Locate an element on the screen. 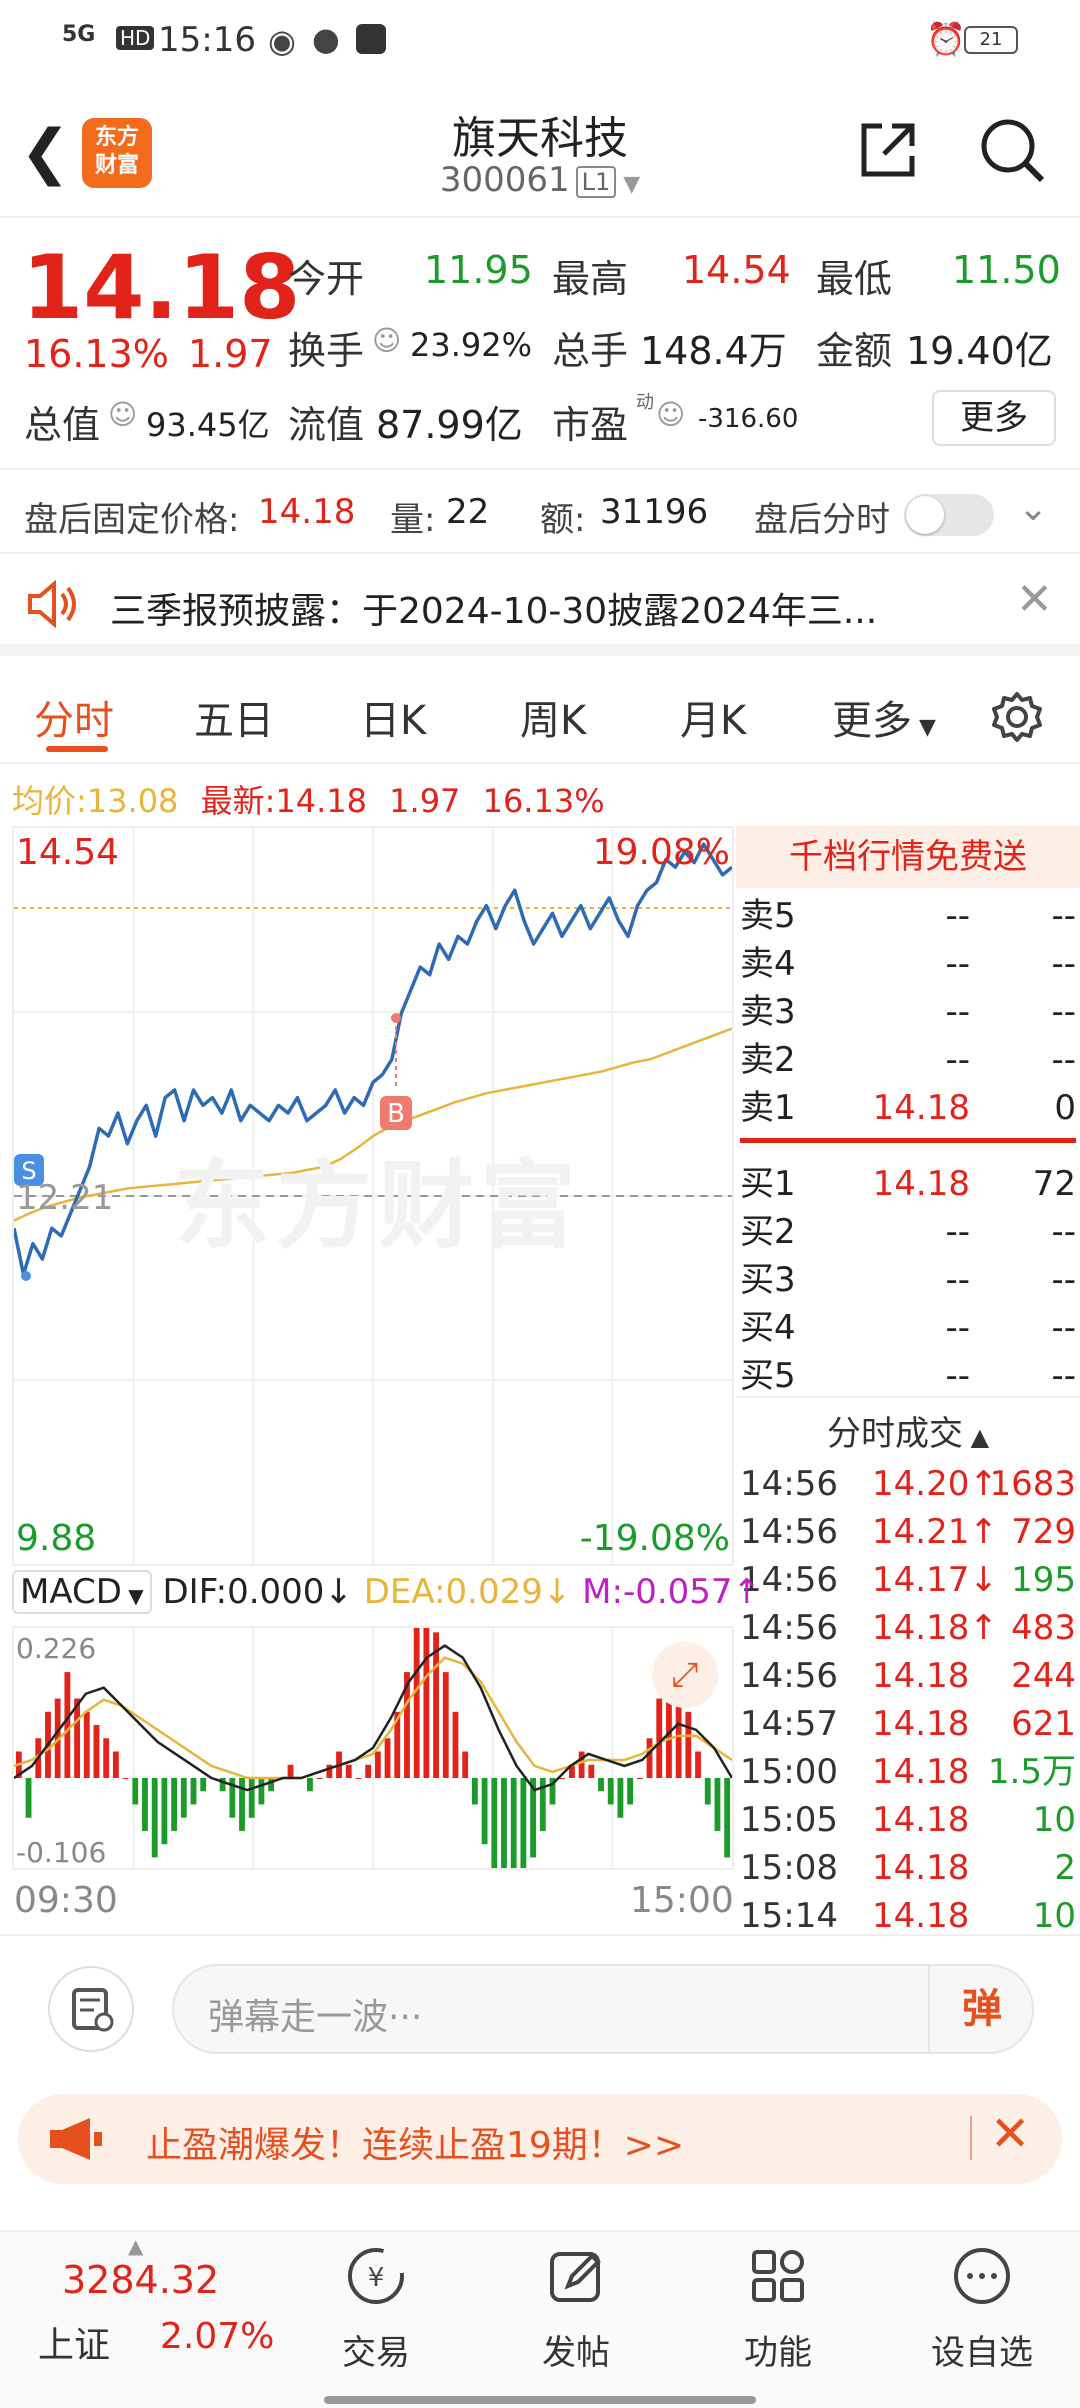 The width and height of the screenshot is (1080, 2408). trade-time: 15:14 is located at coordinates (789, 1916).